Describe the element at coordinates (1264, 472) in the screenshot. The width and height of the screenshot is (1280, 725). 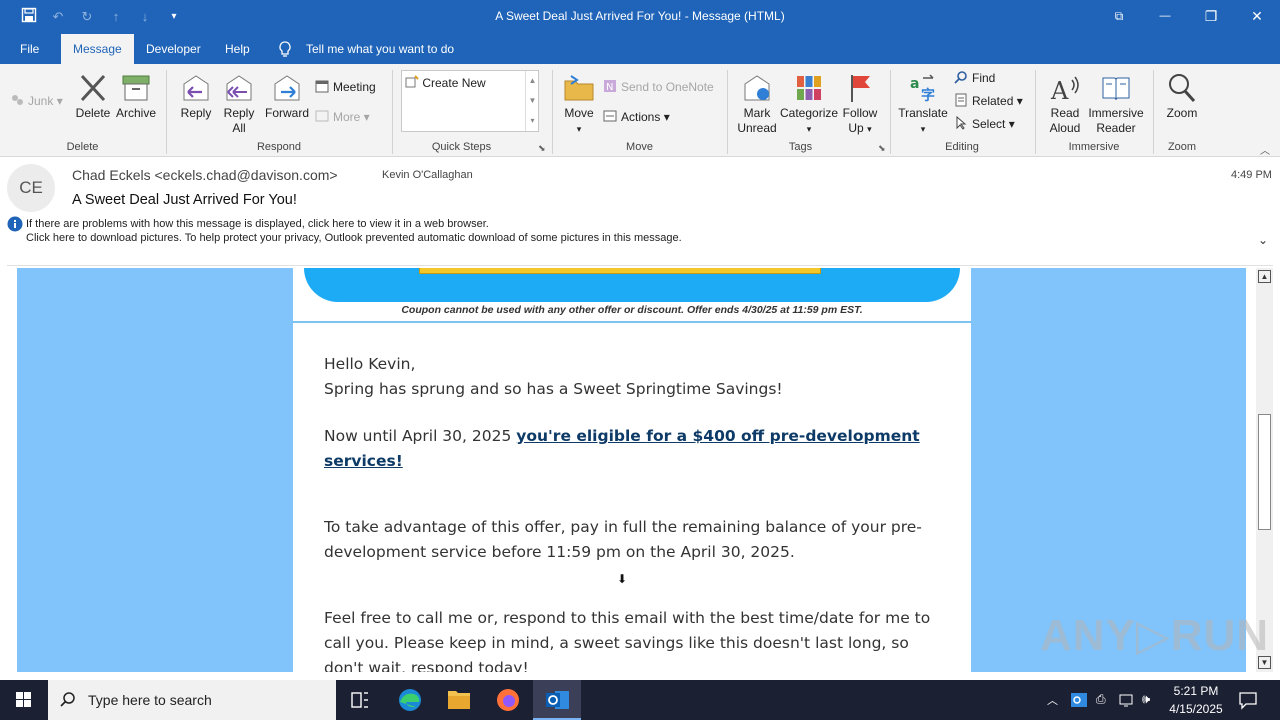
I see `scroll-thumb` at that location.